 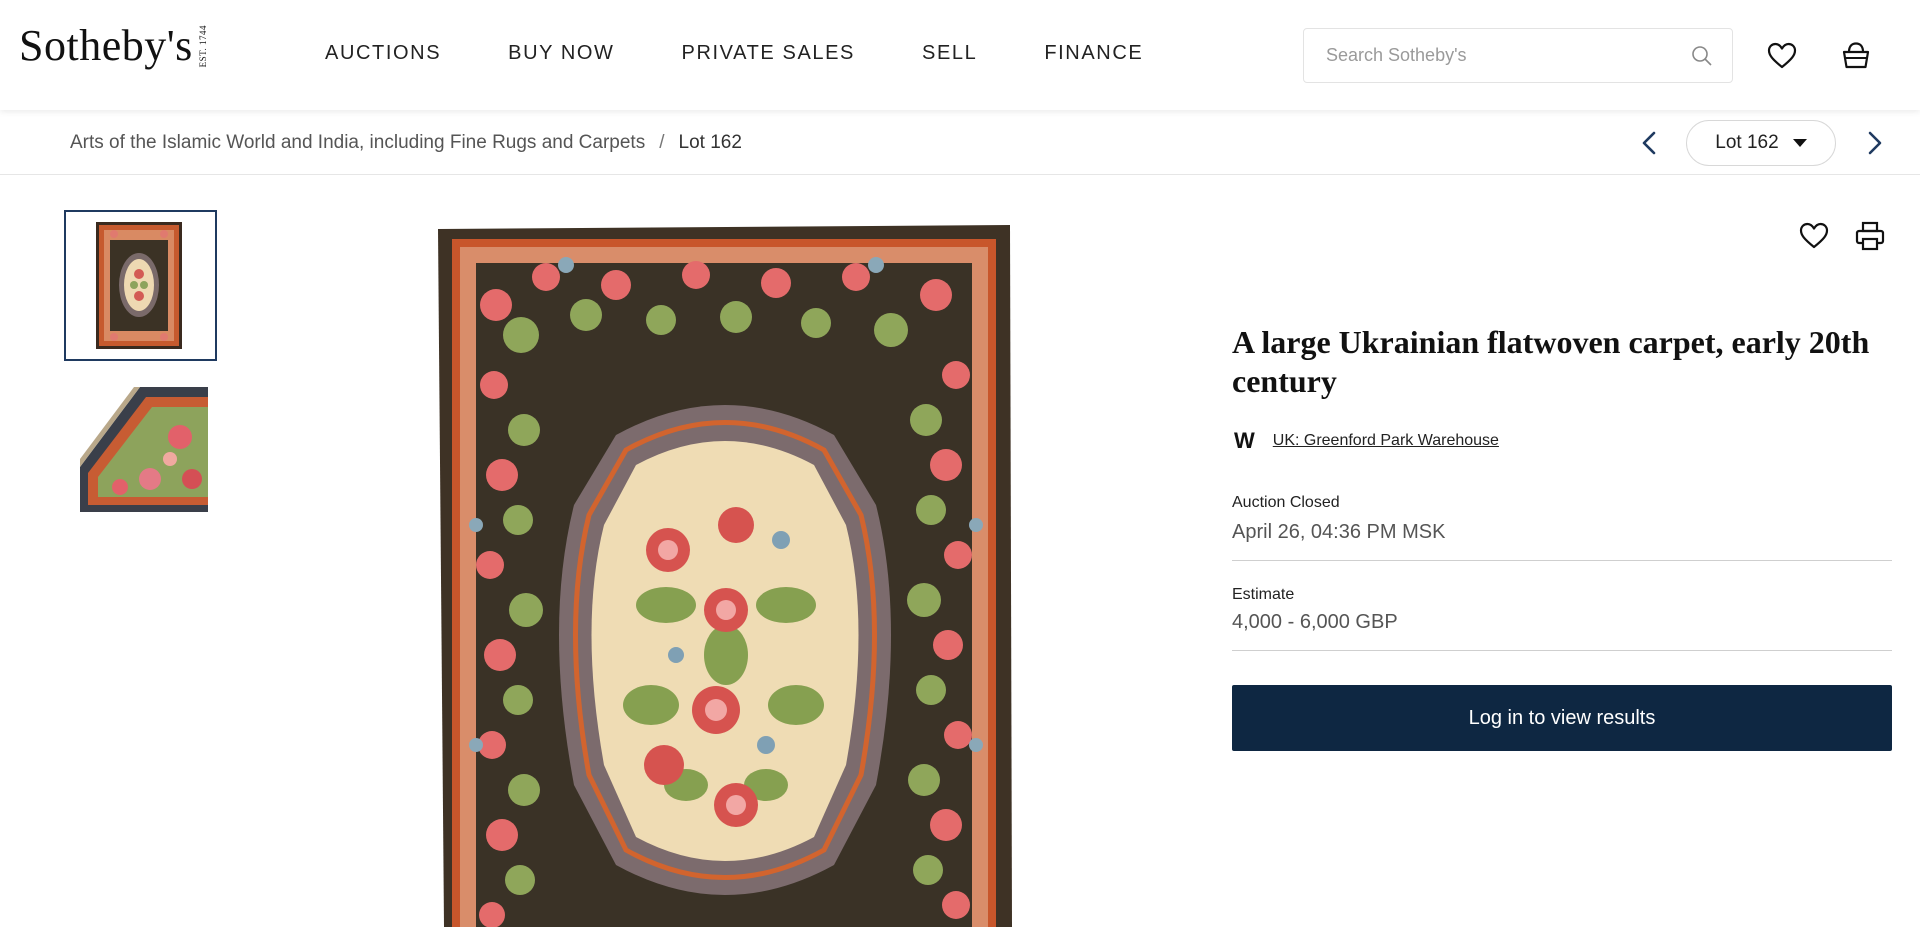 What do you see at coordinates (1386, 441) in the screenshot?
I see `location-link: UK: Greenford Park Warehouse` at bounding box center [1386, 441].